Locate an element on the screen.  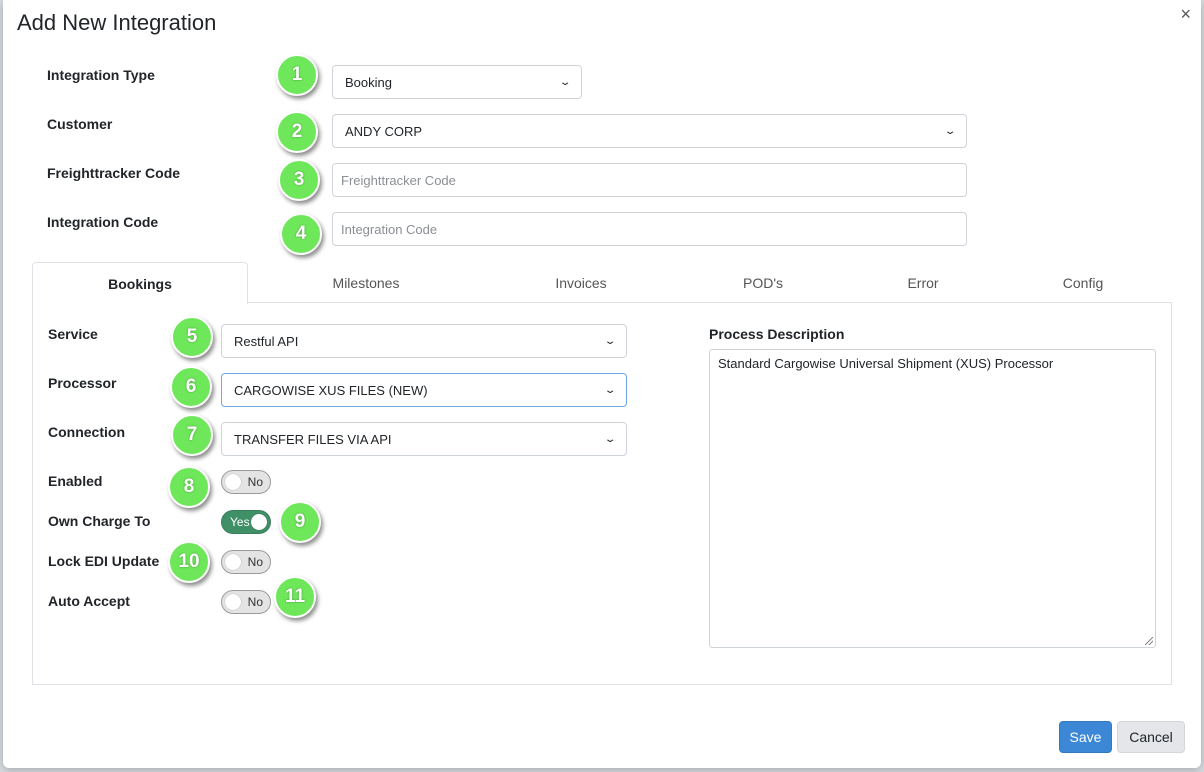
processor-select: CARGOWISE XUS FILES (NEW) ⌄ is located at coordinates (424, 390).